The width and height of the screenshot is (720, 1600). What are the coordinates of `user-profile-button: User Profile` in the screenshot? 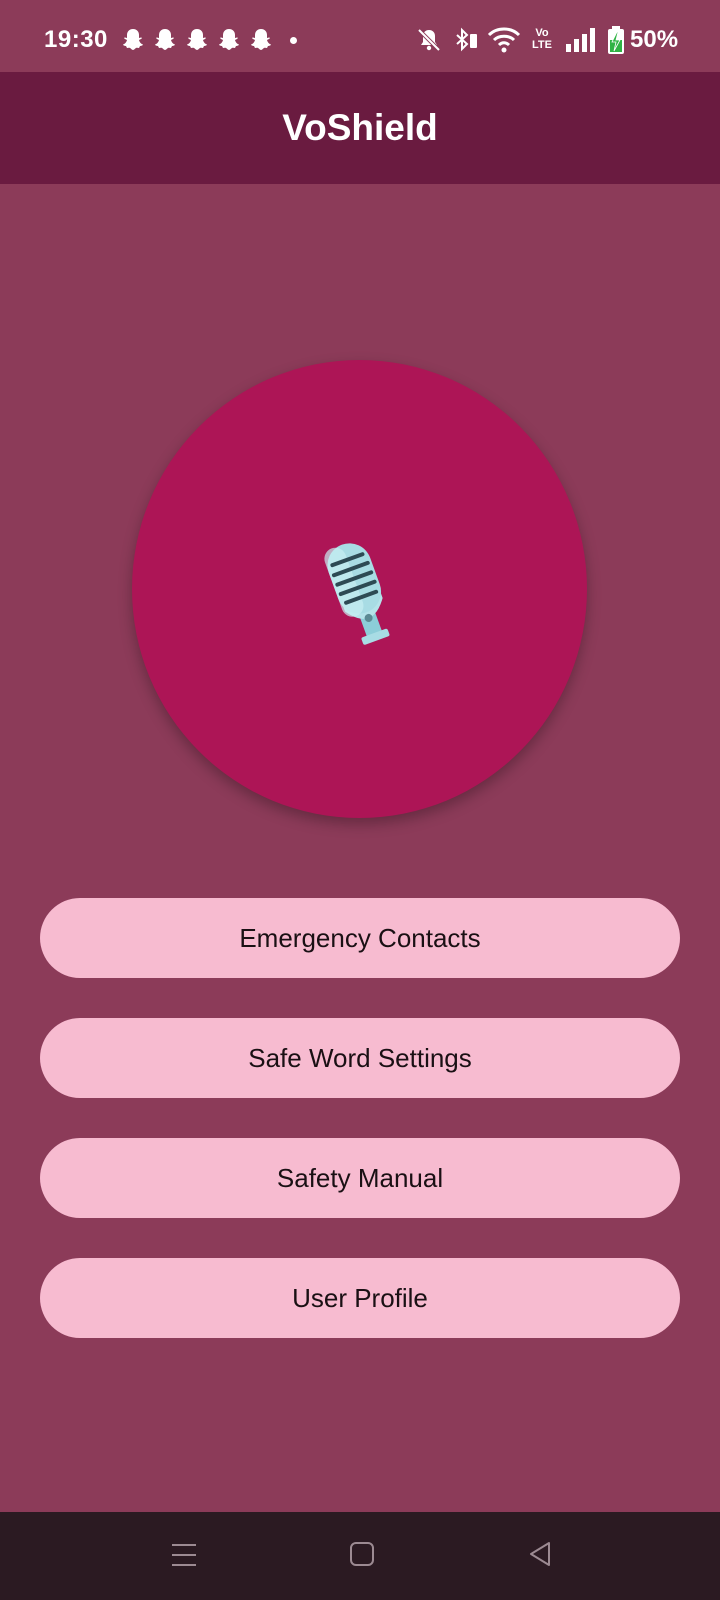 It's located at (360, 1298).